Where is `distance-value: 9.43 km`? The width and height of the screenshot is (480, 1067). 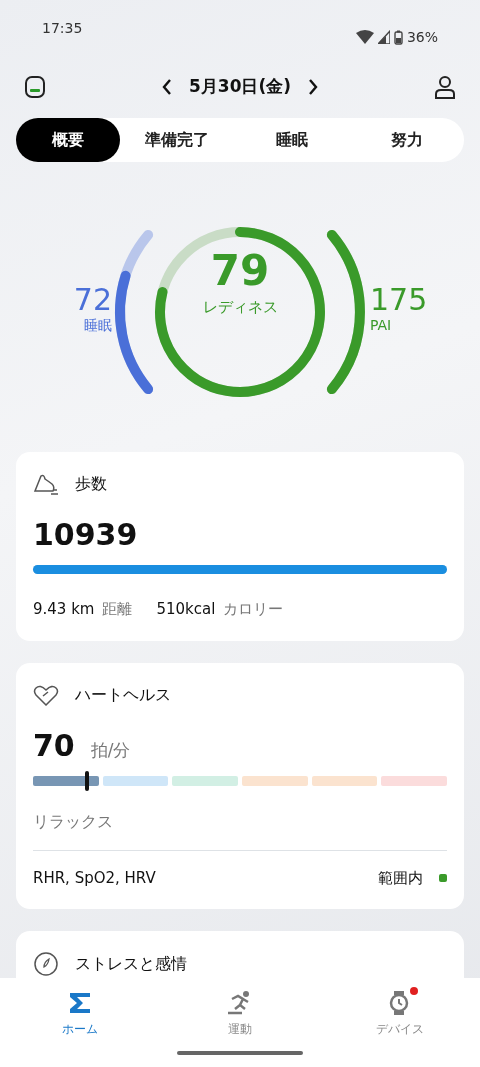
distance-value: 9.43 km is located at coordinates (64, 609).